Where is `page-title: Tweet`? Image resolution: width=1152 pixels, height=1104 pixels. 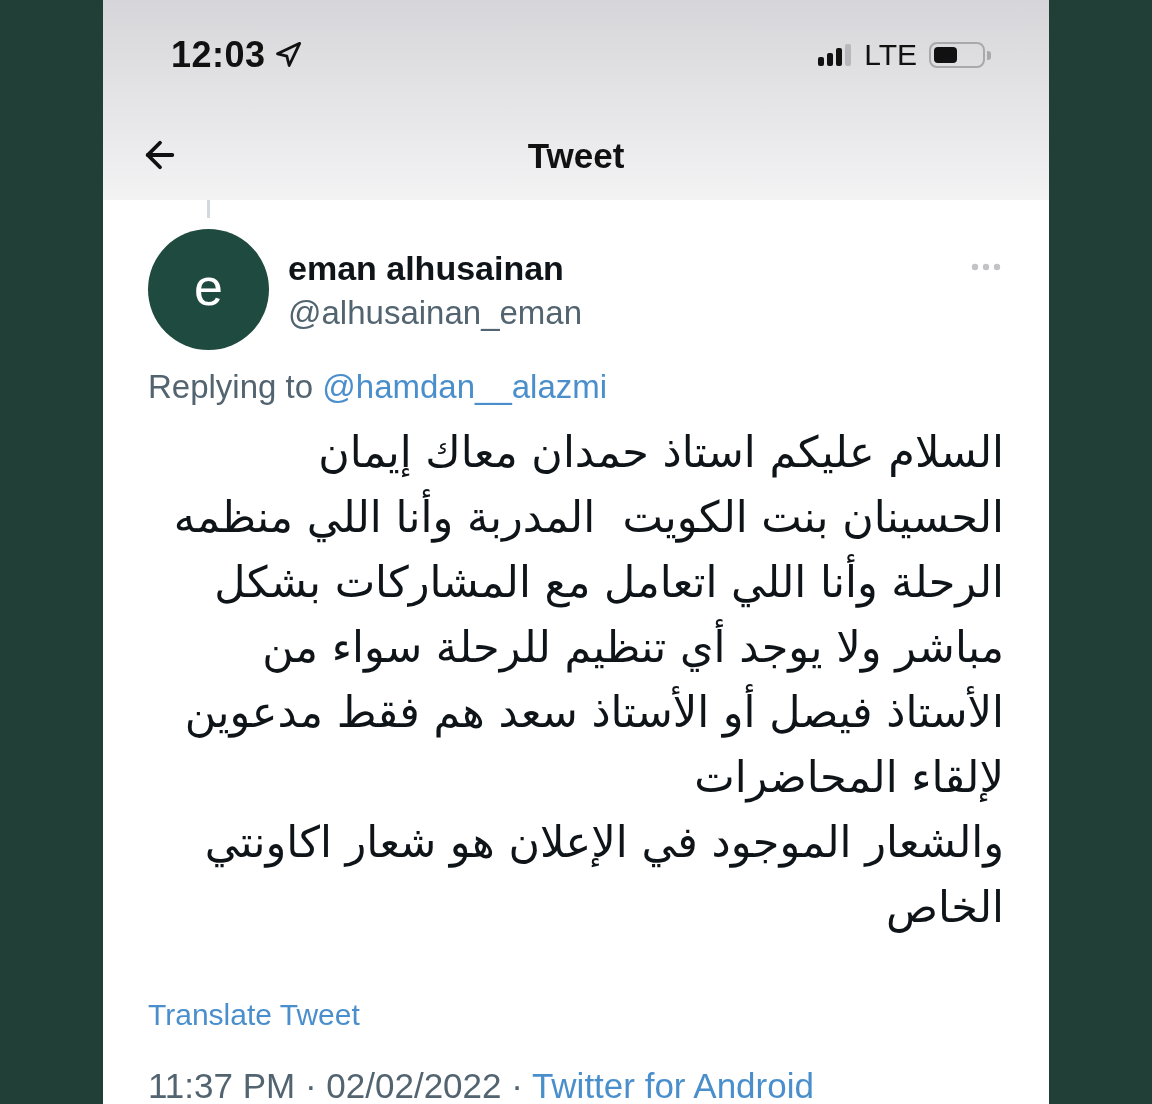
page-title: Tweet is located at coordinates (576, 155).